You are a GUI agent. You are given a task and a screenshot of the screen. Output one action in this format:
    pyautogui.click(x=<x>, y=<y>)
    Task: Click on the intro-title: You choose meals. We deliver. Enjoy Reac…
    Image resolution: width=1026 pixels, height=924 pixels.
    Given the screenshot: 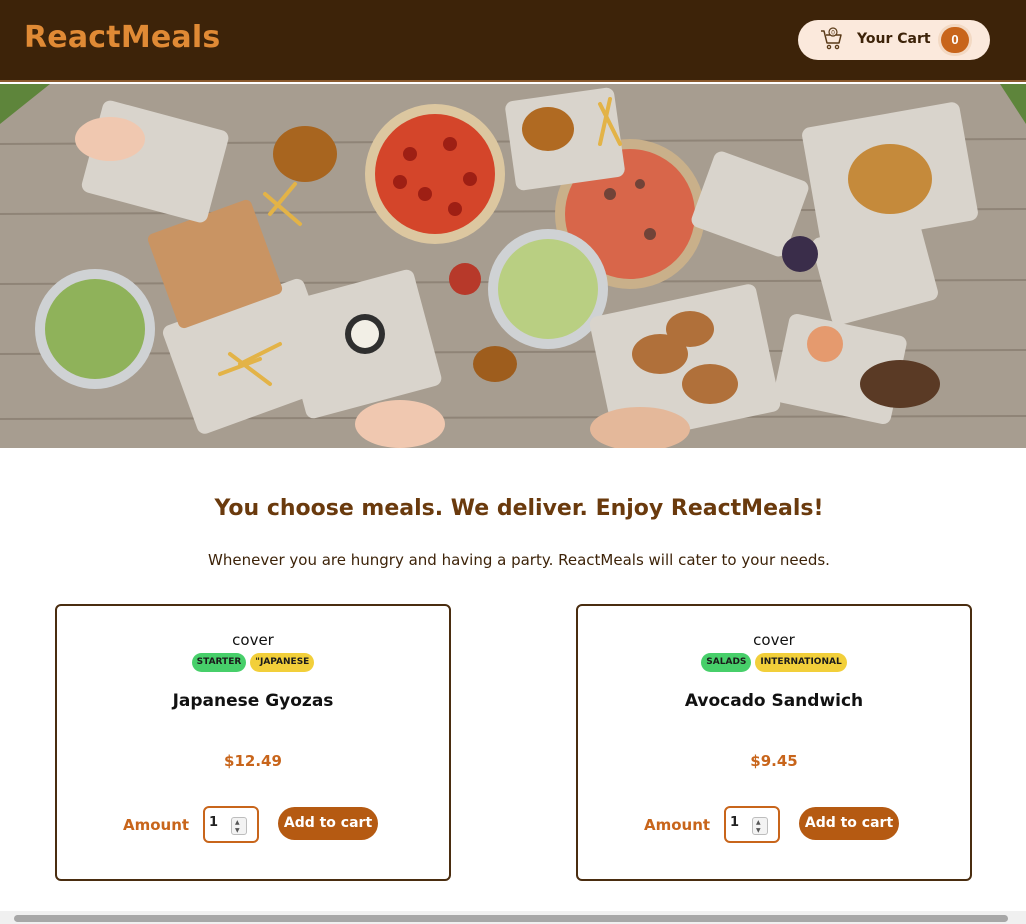 What is the action you would take?
    pyautogui.click(x=519, y=508)
    